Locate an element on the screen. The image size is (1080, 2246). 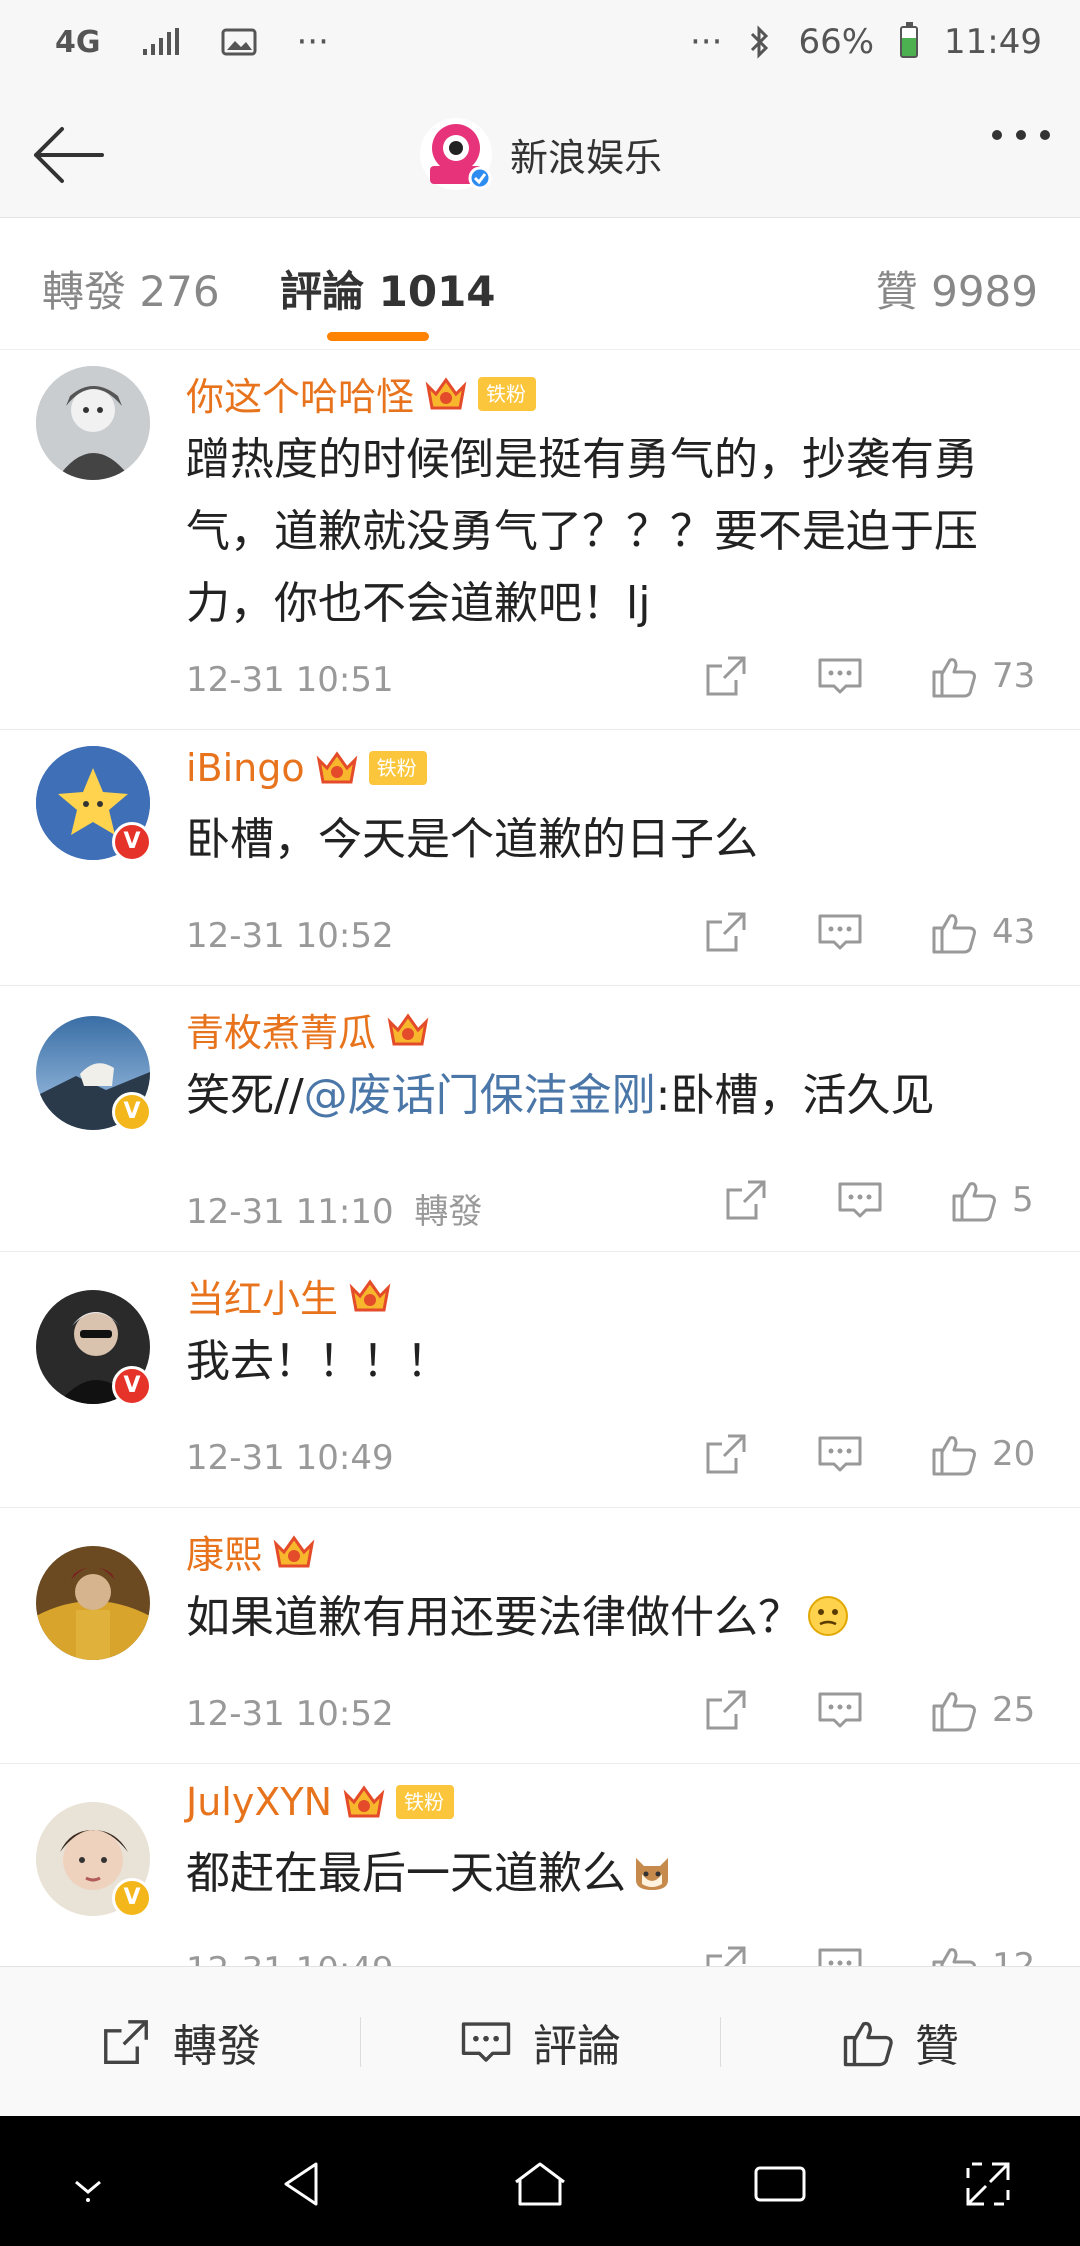
nav-back-icon is located at coordinates (302, 2184).